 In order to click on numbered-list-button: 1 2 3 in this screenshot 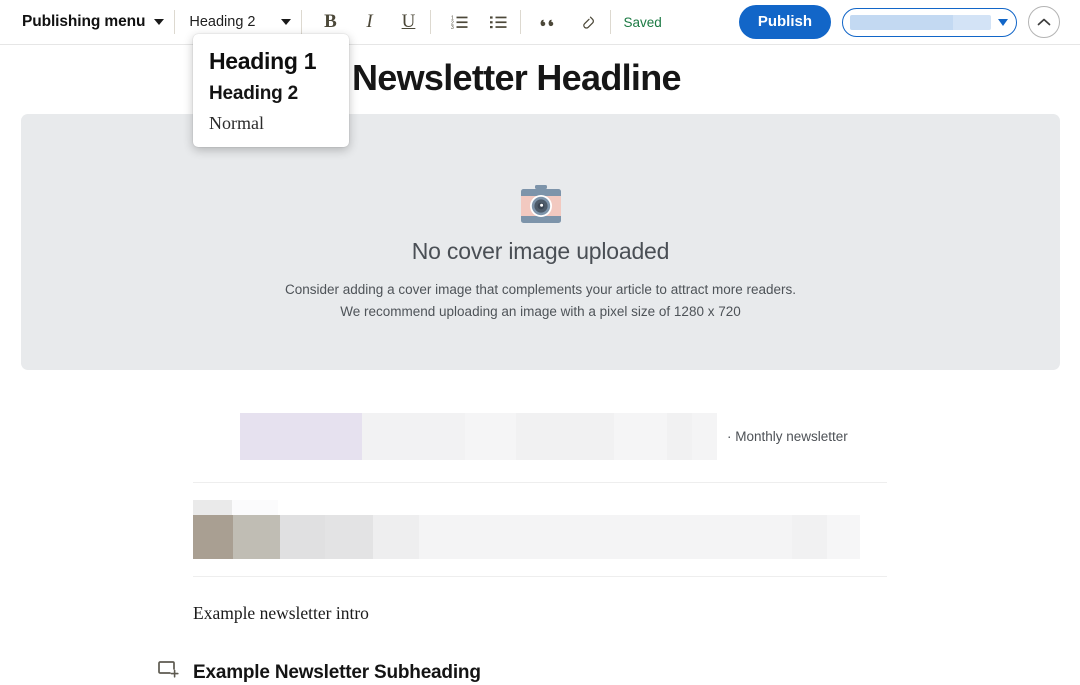, I will do `click(459, 22)`.